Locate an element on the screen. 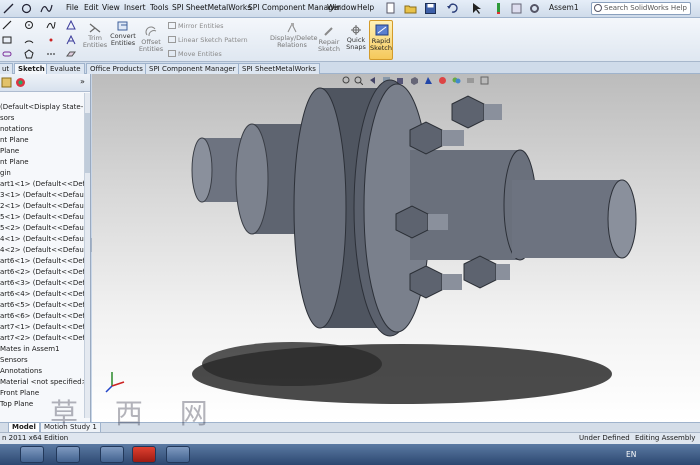 The height and width of the screenshot is (465, 700). repair-sketch-button: Repair Sketch is located at coordinates (329, 39).